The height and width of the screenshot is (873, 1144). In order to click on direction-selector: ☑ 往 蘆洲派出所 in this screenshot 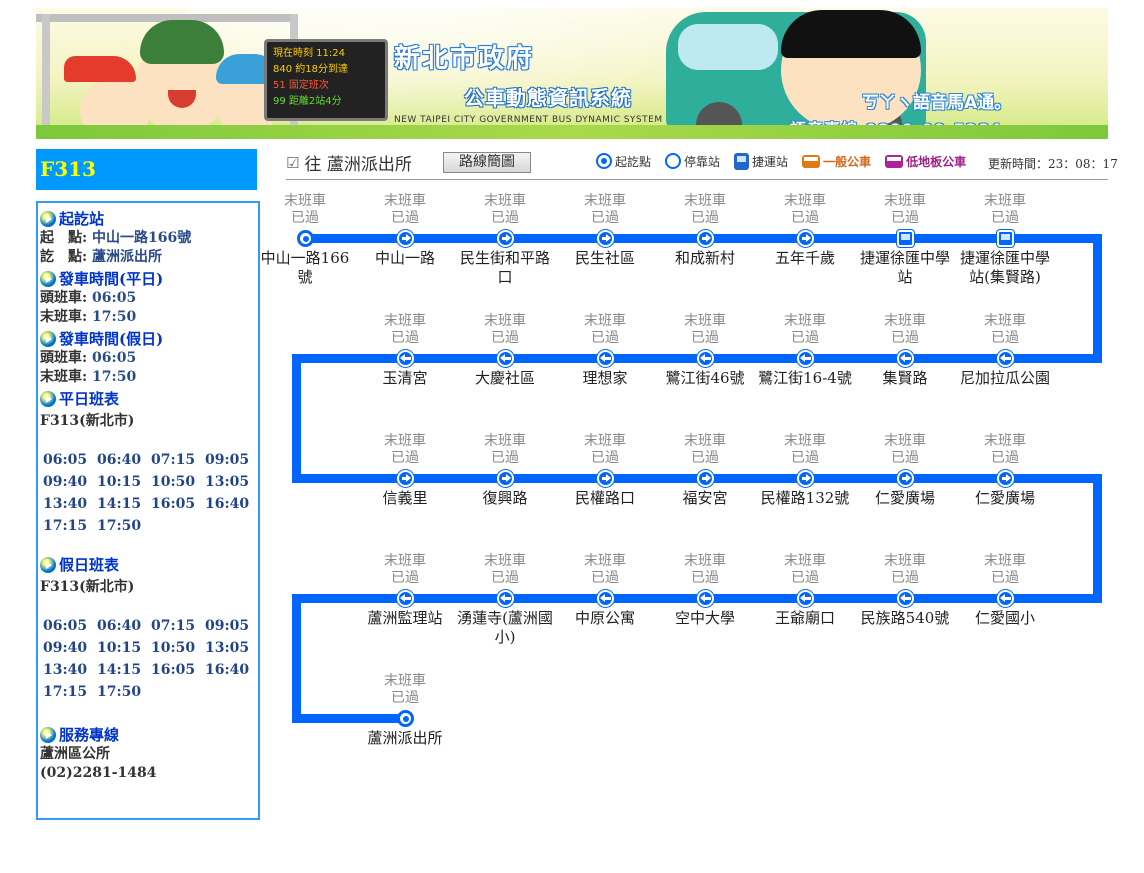, I will do `click(349, 163)`.